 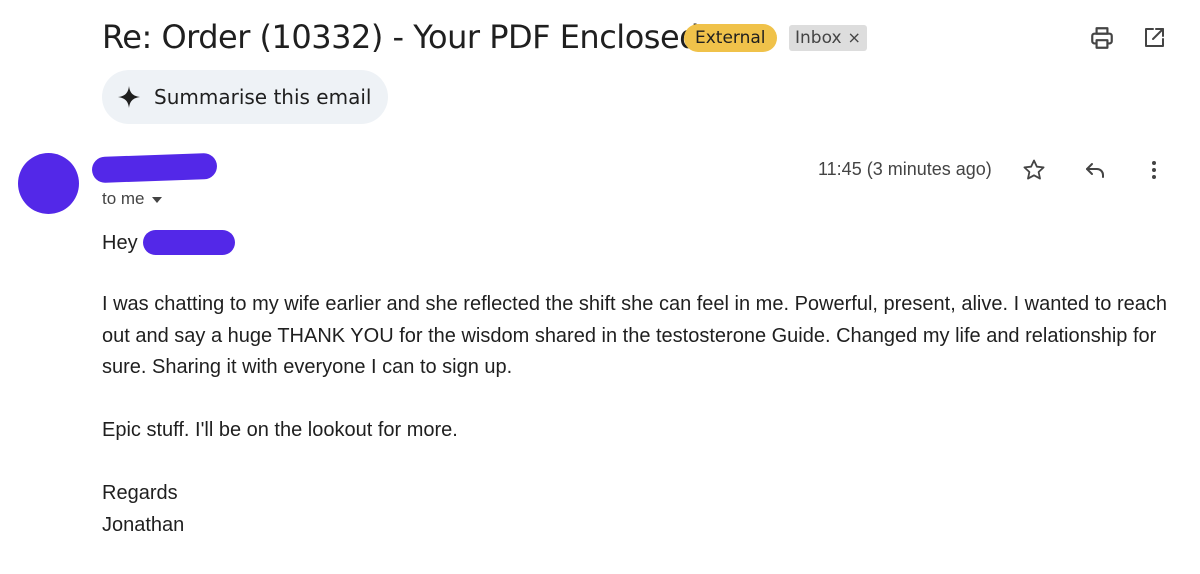 I want to click on summarise-label: Summarise this email, so click(x=263, y=97).